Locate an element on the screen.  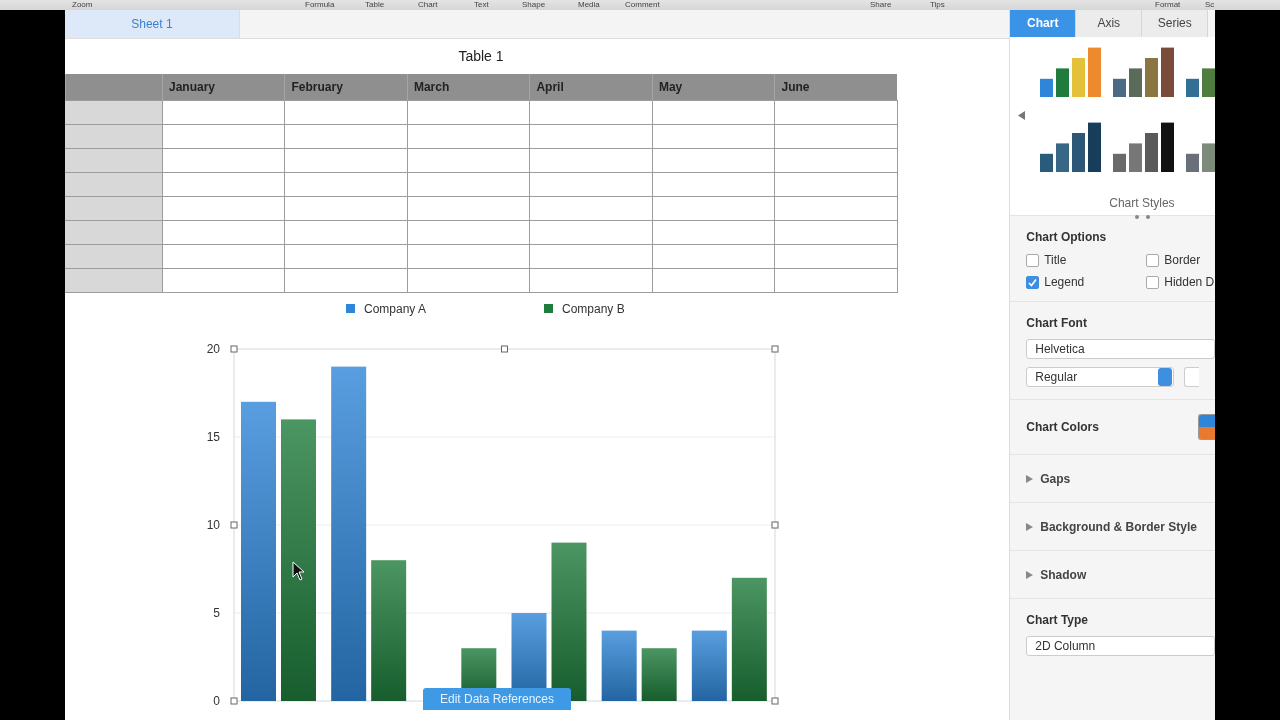
inspector-tab: Series is located at coordinates (1175, 23).